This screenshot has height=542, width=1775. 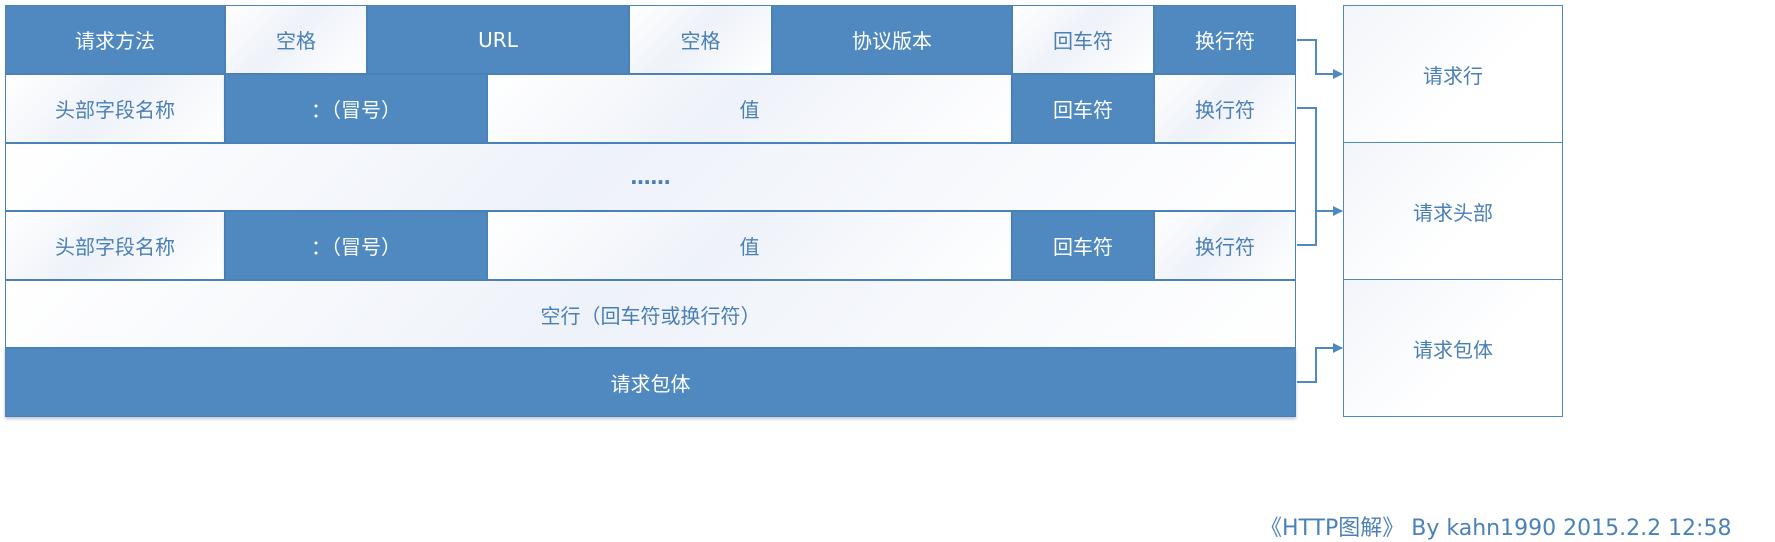 I want to click on request-headers-connector, so click(x=1320, y=176).